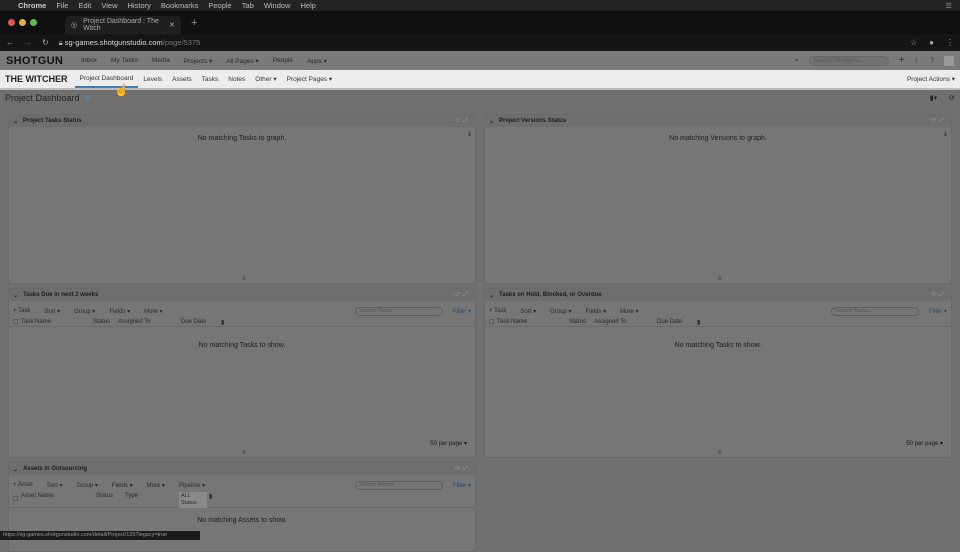  I want to click on shotgun-logo: SHOTGUN, so click(34, 61).